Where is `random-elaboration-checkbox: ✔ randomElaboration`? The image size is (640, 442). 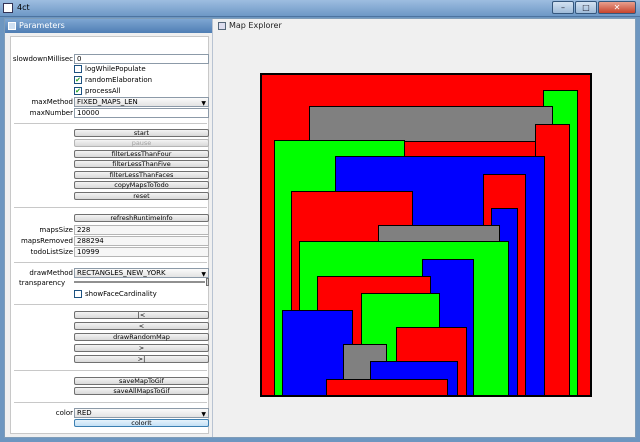
random-elaboration-checkbox: ✔ randomElaboration is located at coordinates (113, 80).